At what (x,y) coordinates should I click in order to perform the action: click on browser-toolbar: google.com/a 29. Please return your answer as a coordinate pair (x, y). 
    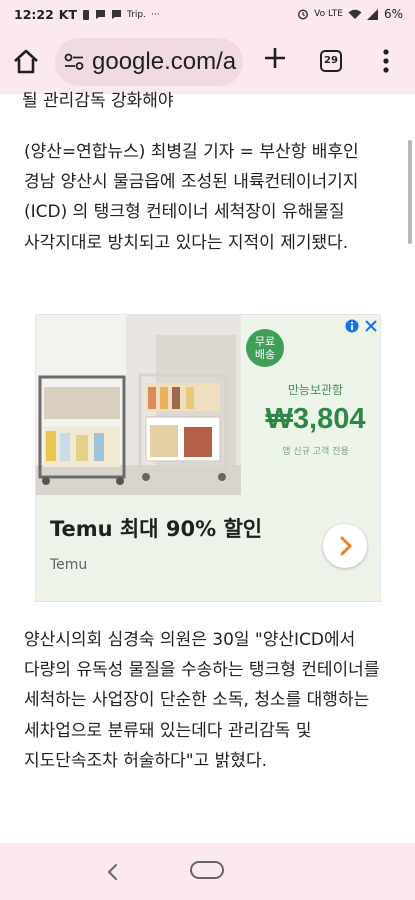
    Looking at the image, I should click on (207, 62).